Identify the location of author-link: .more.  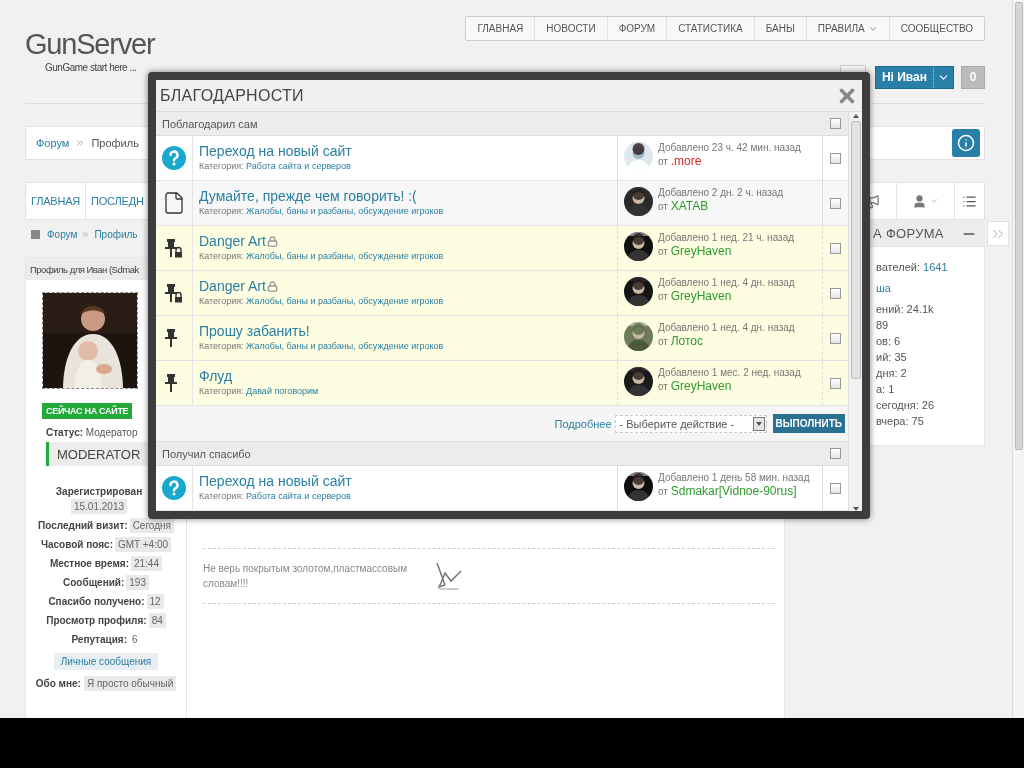
(686, 161).